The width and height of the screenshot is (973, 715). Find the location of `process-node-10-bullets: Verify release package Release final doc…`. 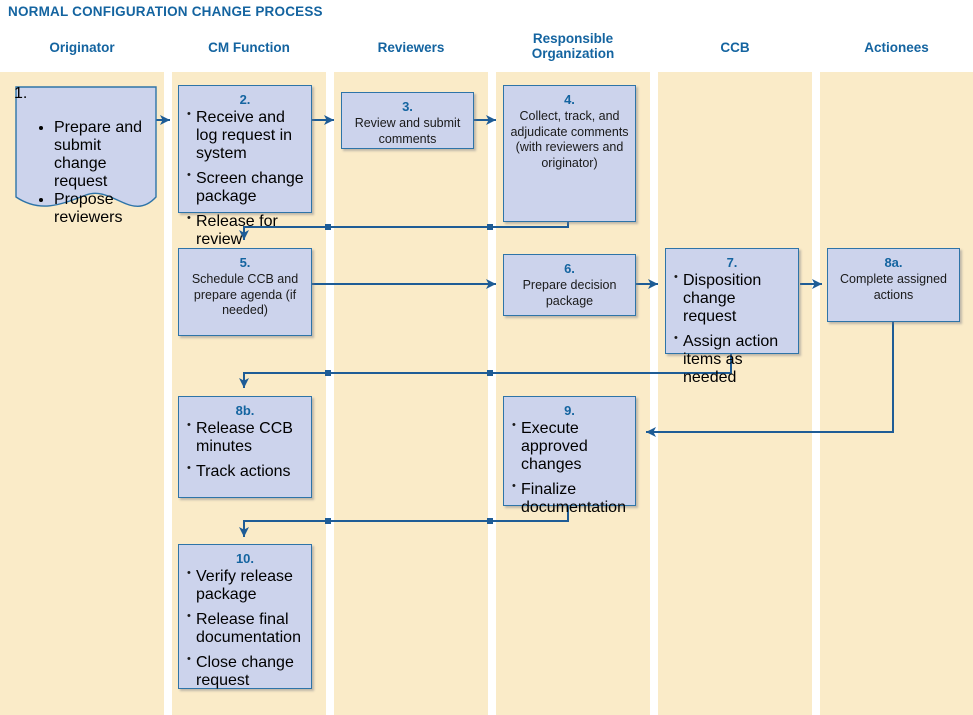

process-node-10-bullets: Verify release package Release final doc… is located at coordinates (245, 631).